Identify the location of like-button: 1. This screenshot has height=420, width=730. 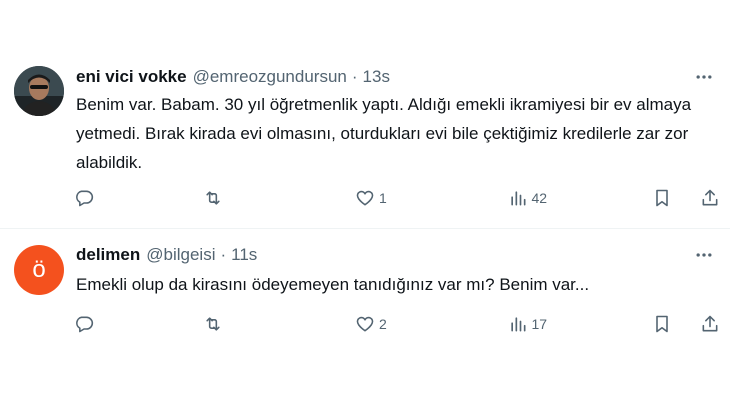
(419, 198).